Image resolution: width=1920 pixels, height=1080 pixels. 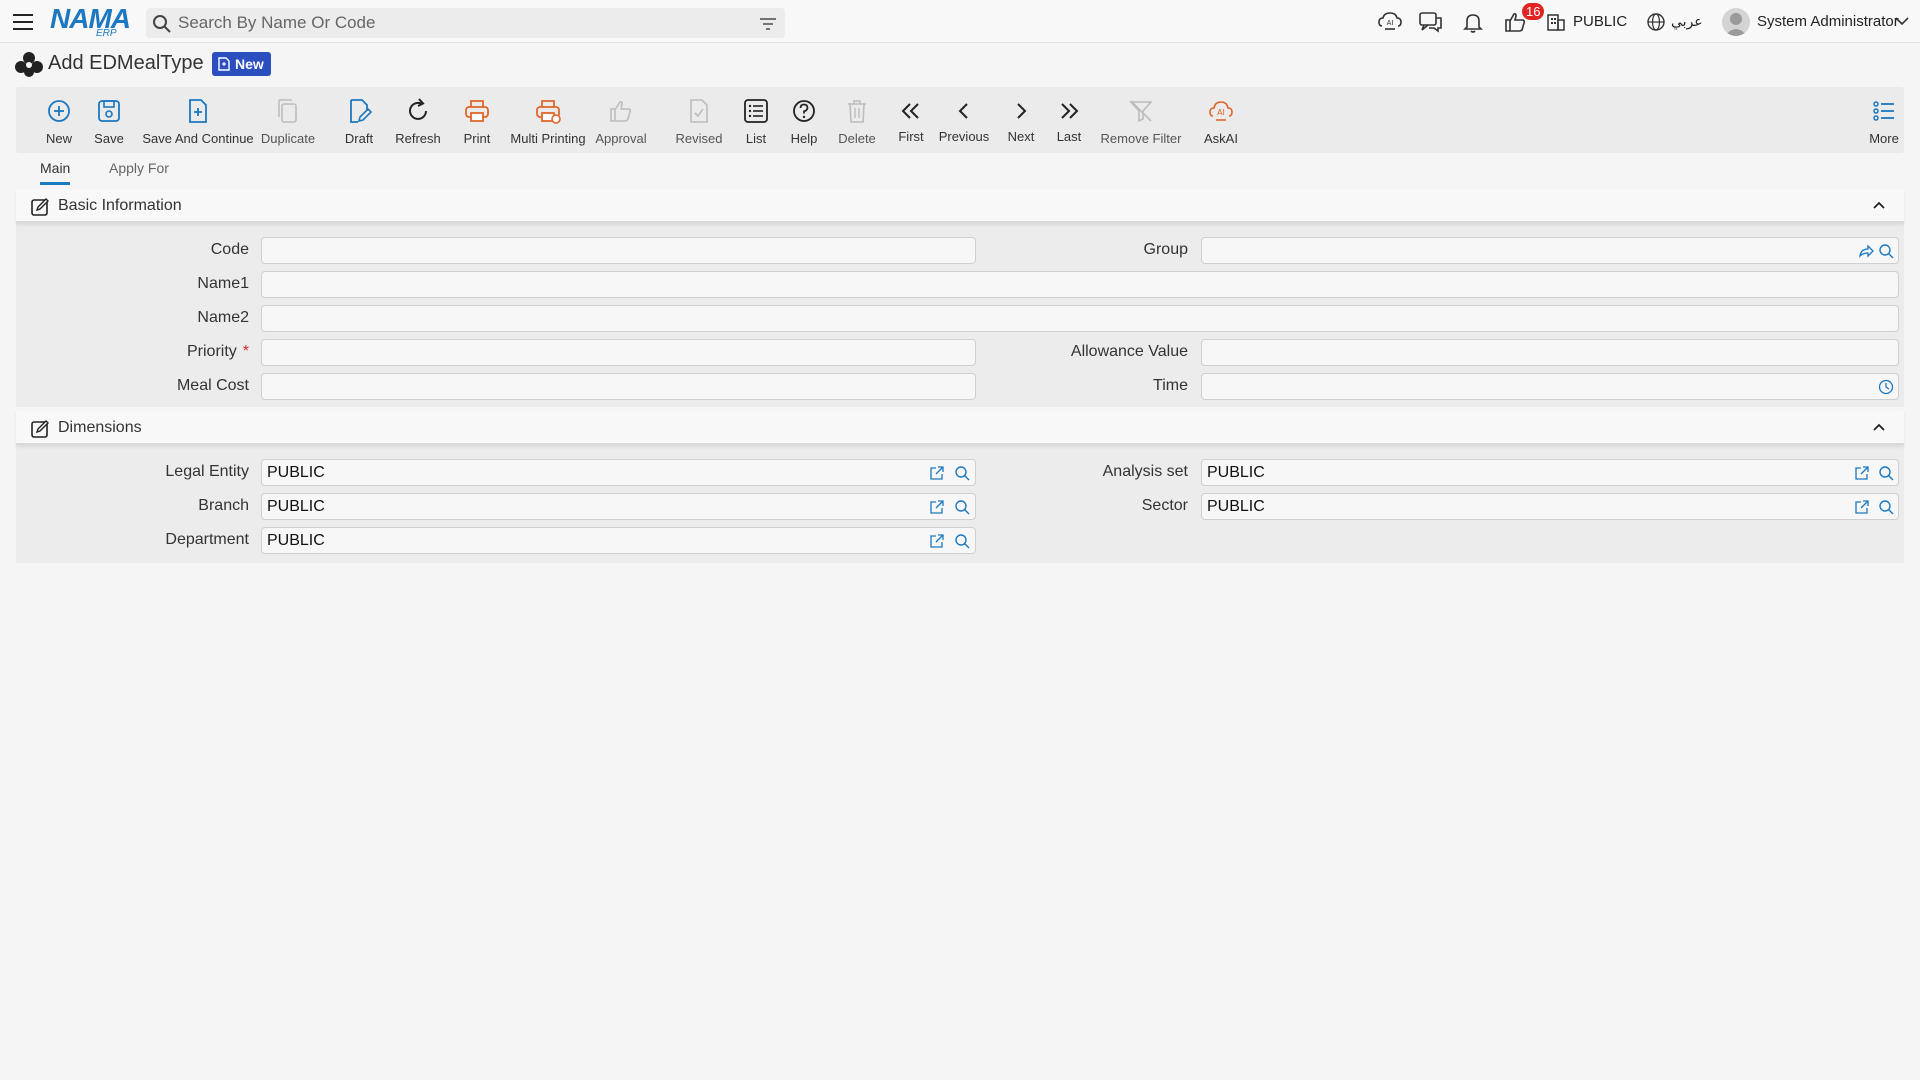 I want to click on sector-field, so click(x=1550, y=506).